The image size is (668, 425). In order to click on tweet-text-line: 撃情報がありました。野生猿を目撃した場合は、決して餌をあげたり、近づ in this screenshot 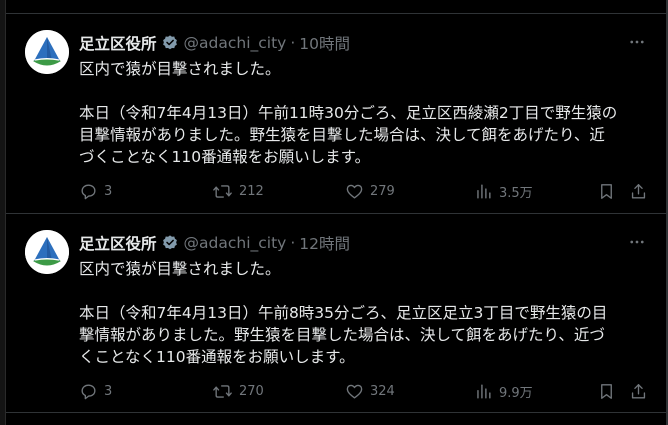, I will do `click(342, 335)`.